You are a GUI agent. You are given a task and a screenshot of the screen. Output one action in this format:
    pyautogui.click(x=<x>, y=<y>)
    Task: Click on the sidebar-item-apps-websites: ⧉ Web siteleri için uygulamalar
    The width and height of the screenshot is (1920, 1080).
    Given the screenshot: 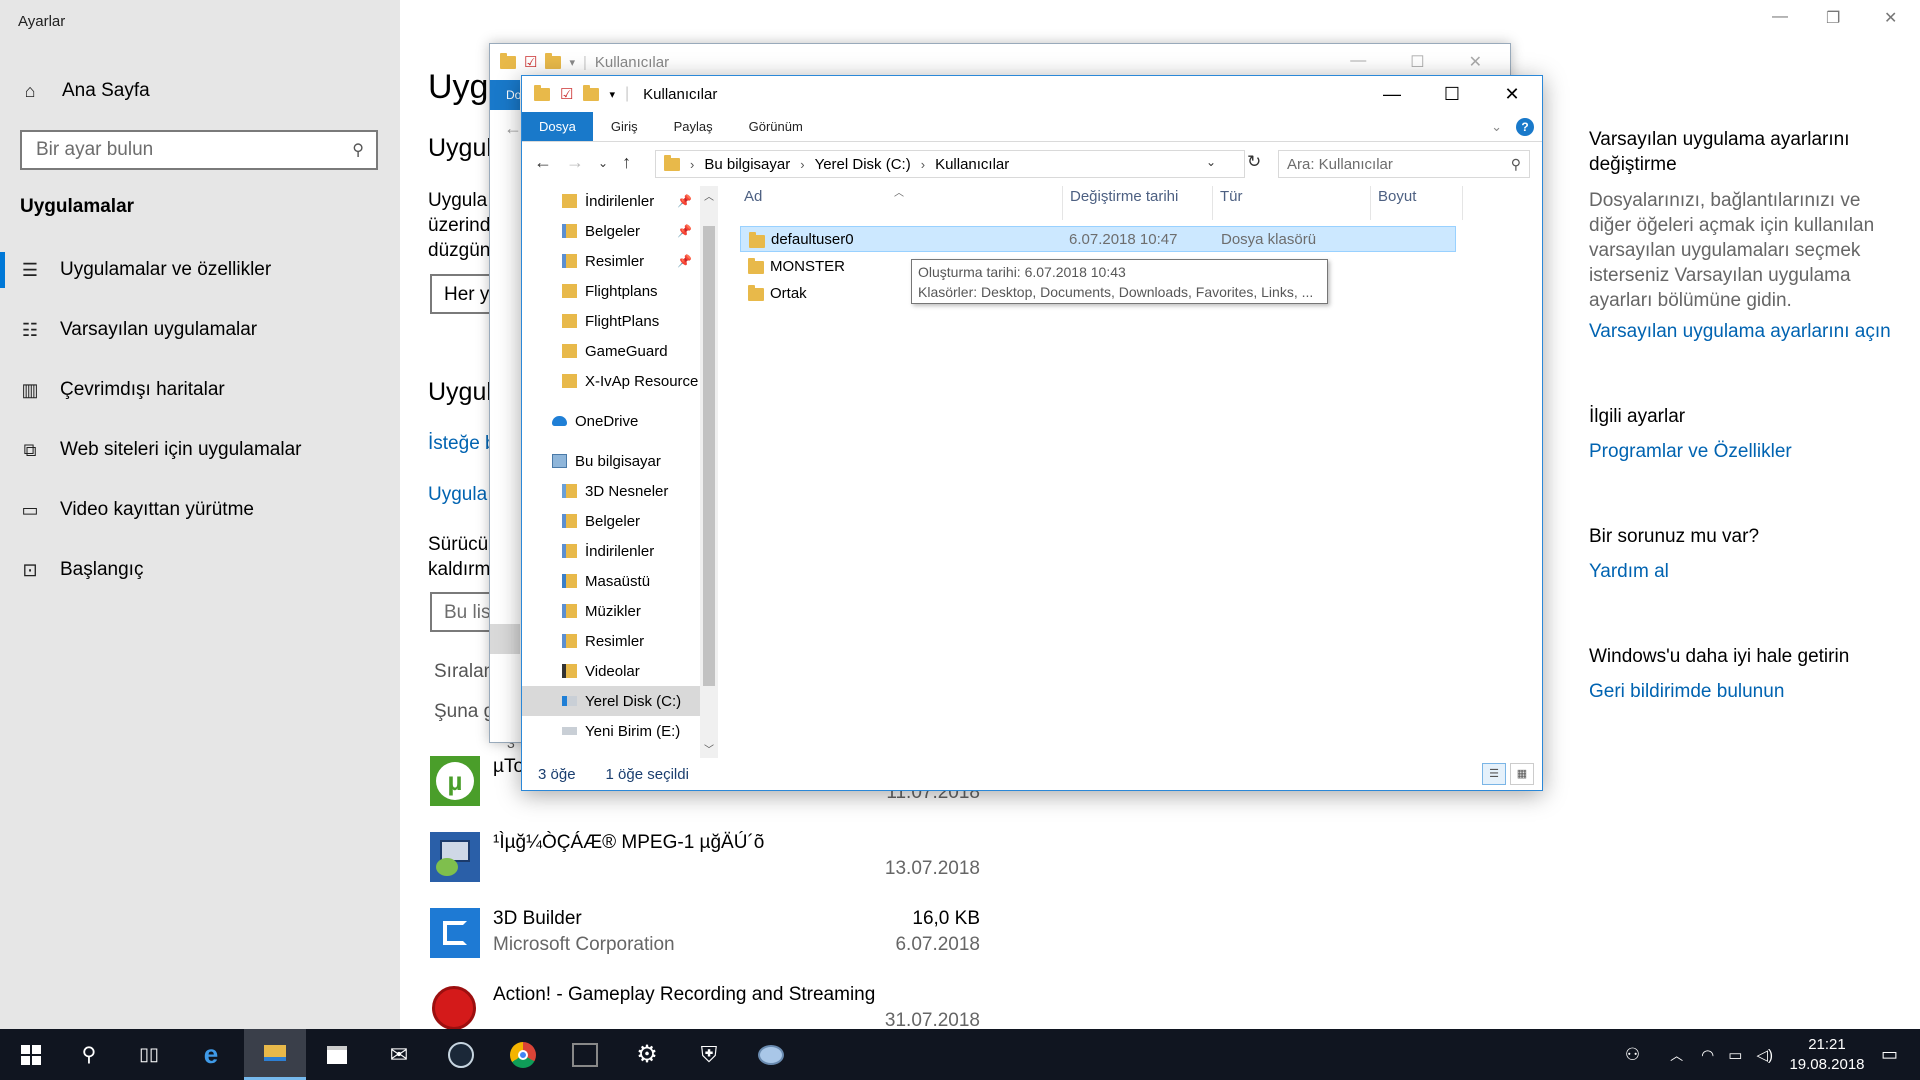 What is the action you would take?
    pyautogui.click(x=200, y=450)
    